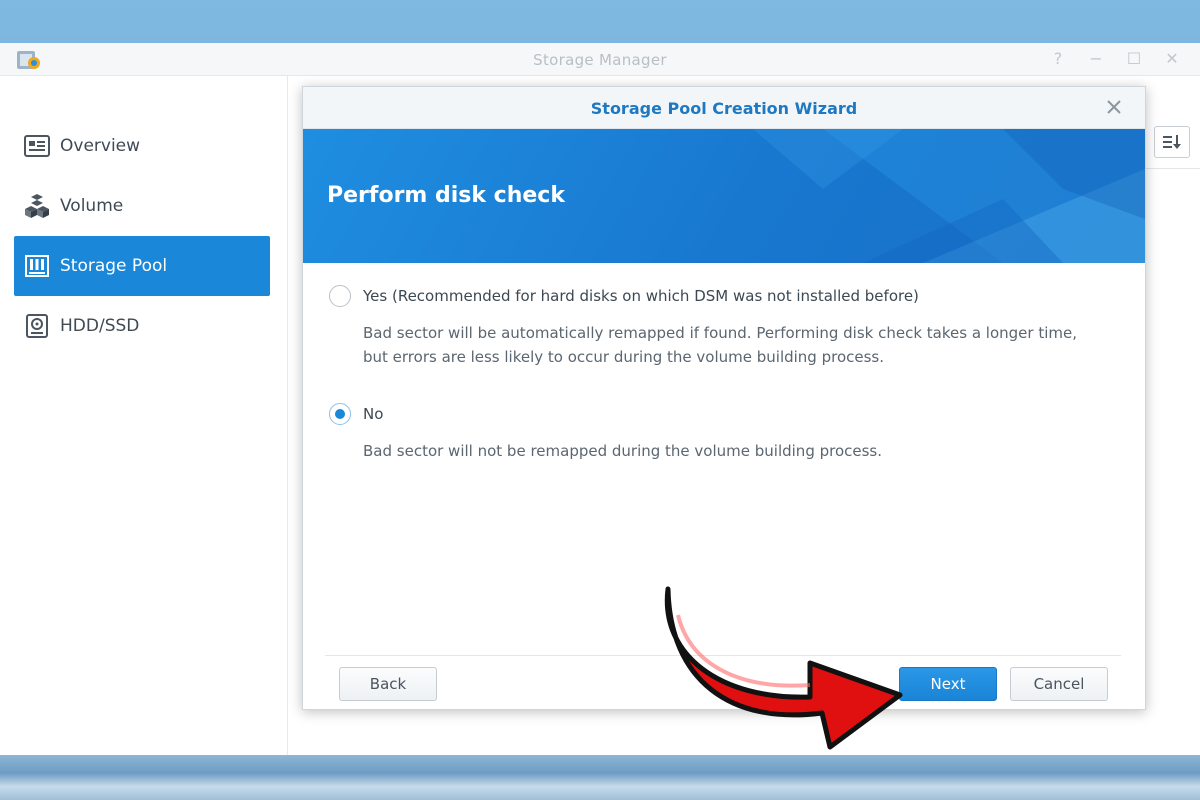 This screenshot has height=800, width=1200. I want to click on content-divider, so click(1173, 168).